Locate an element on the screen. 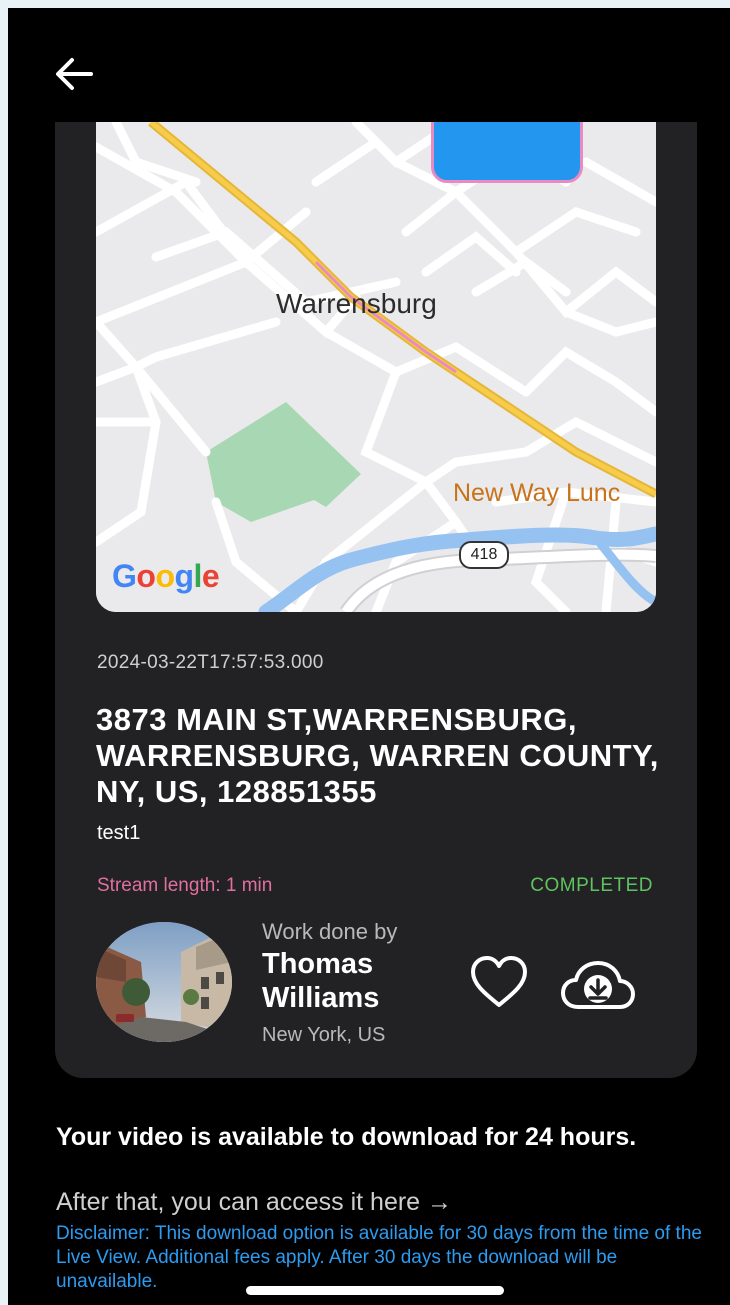 Image resolution: width=730 pixels, height=1305 pixels. google-logo-text: Google is located at coordinates (166, 576).